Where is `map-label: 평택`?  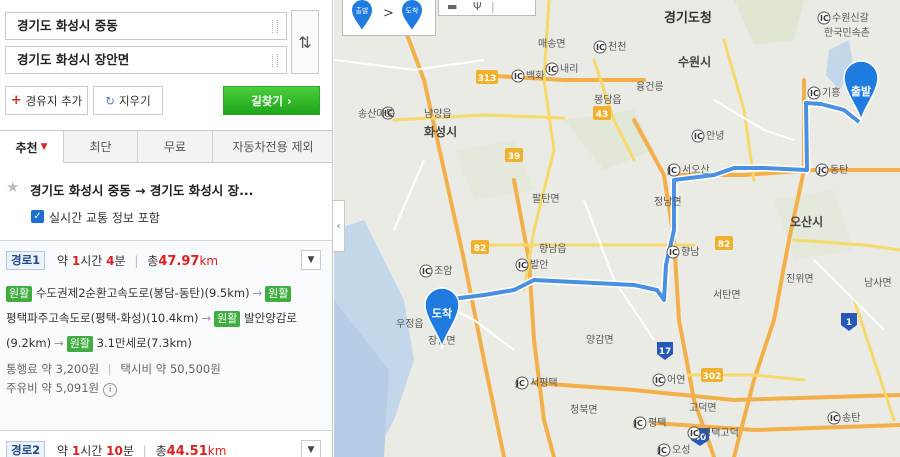
map-label: 평택 is located at coordinates (657, 423).